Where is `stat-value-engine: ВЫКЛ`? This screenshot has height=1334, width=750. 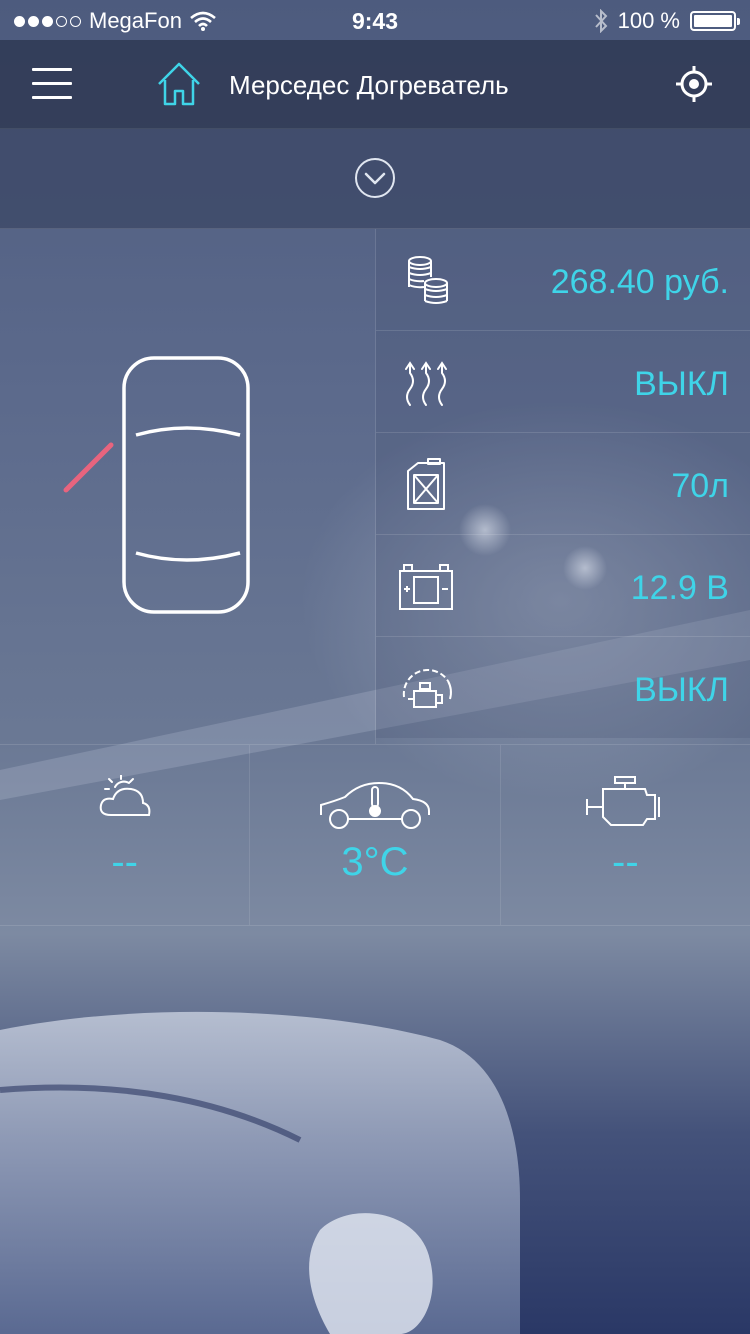
stat-value-engine: ВЫКЛ is located at coordinates (681, 690).